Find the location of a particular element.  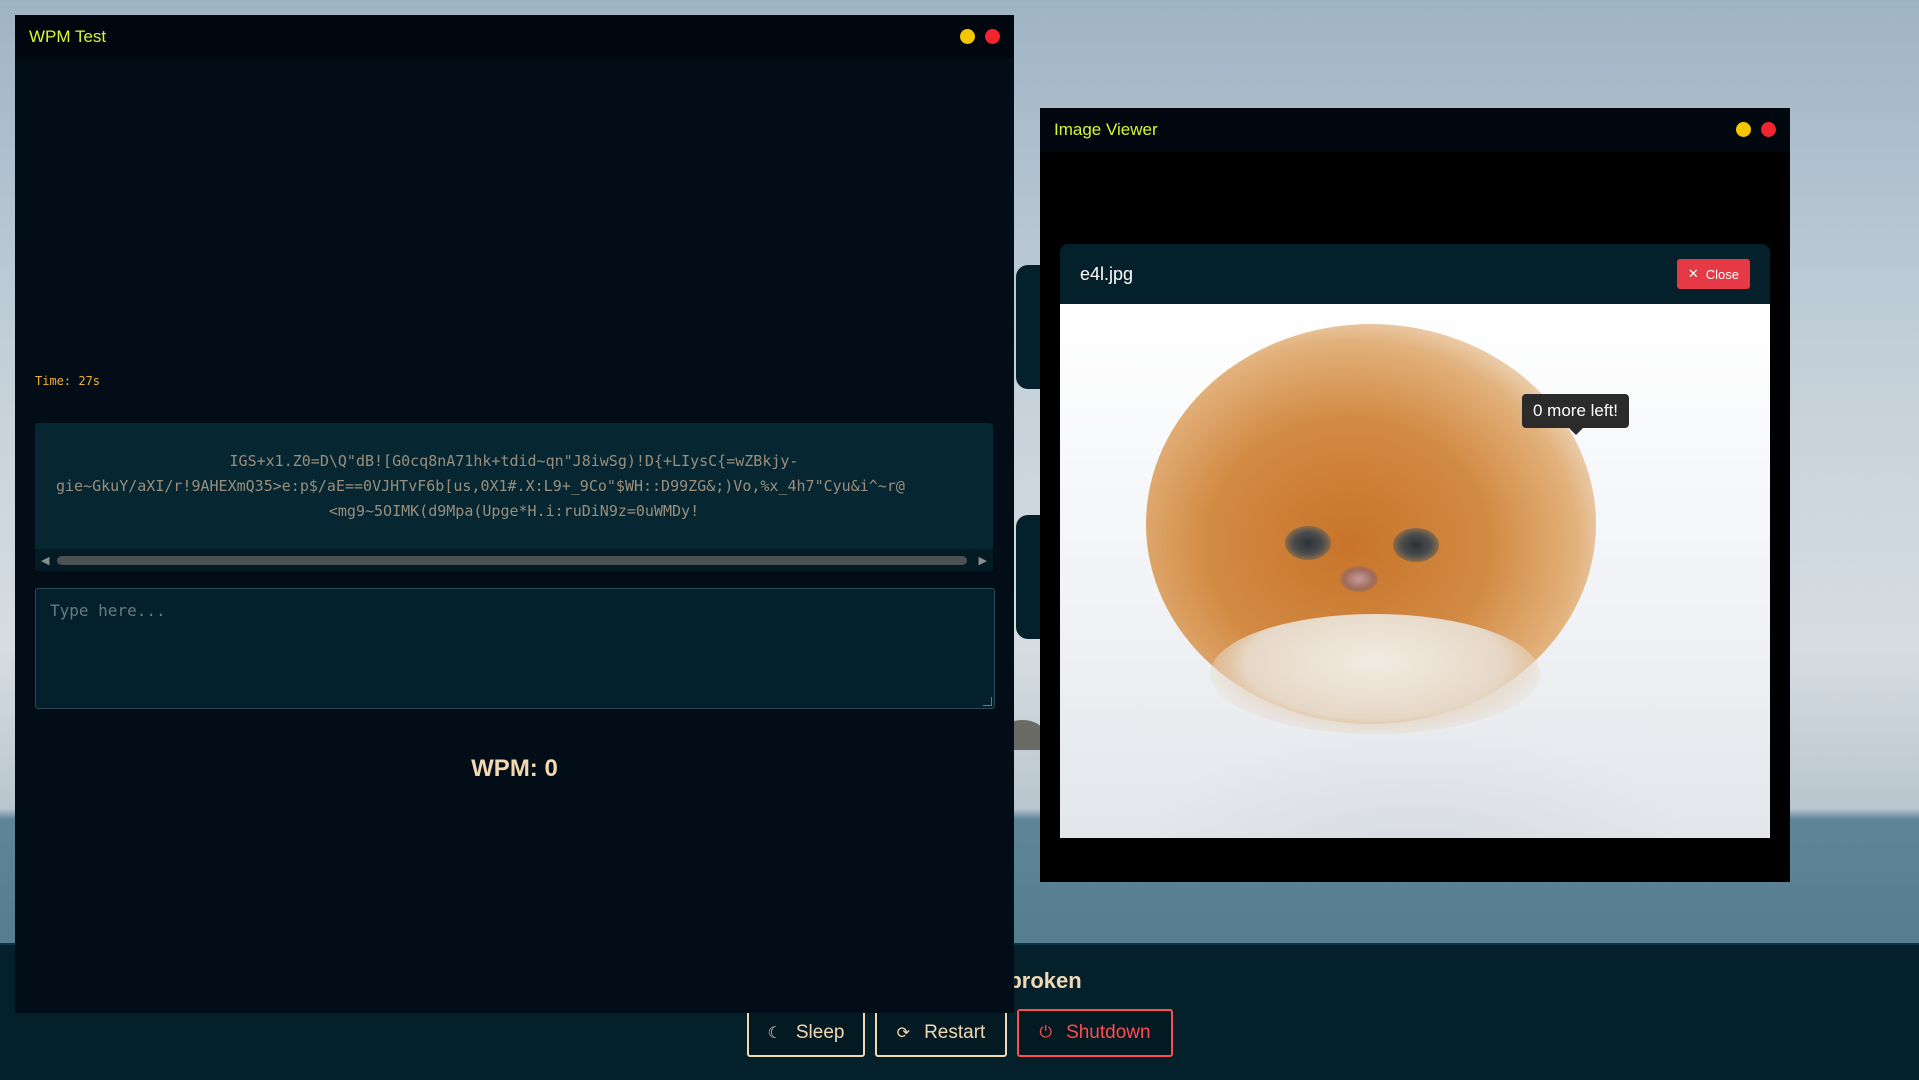

shutdown-label: Shutdown is located at coordinates (1108, 1032).